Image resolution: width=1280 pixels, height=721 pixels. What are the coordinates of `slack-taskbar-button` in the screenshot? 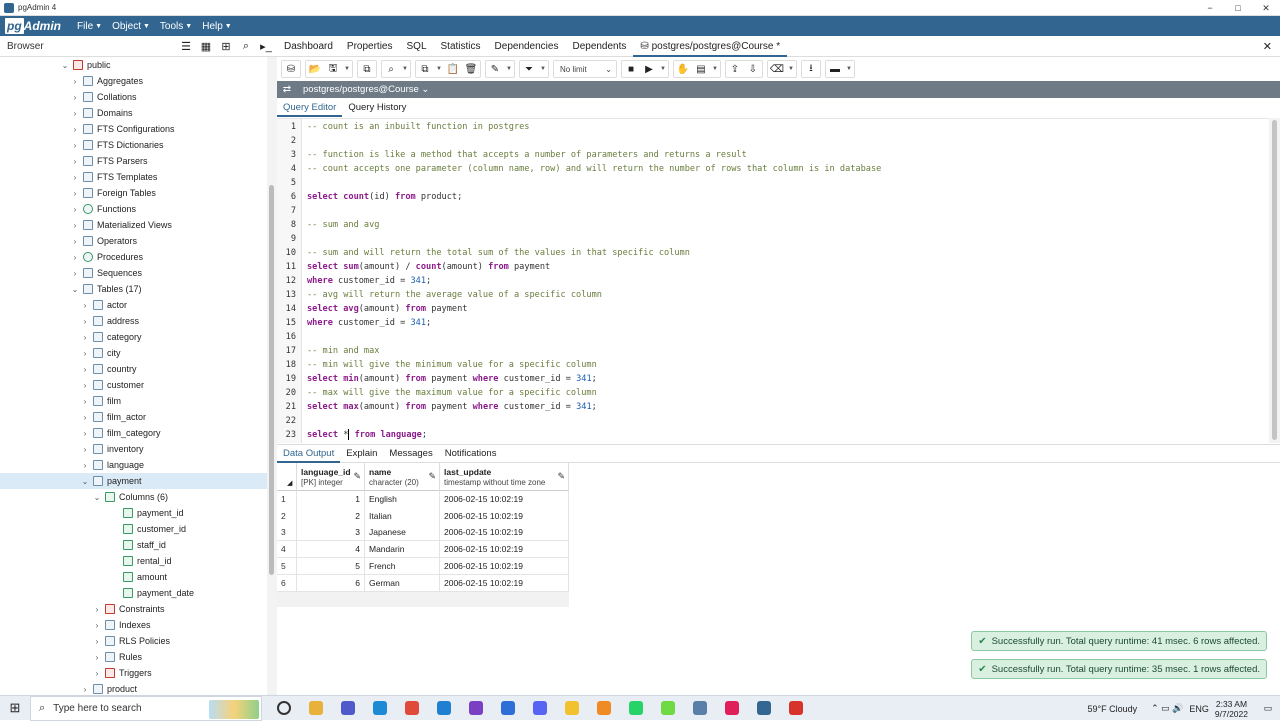 It's located at (732, 708).